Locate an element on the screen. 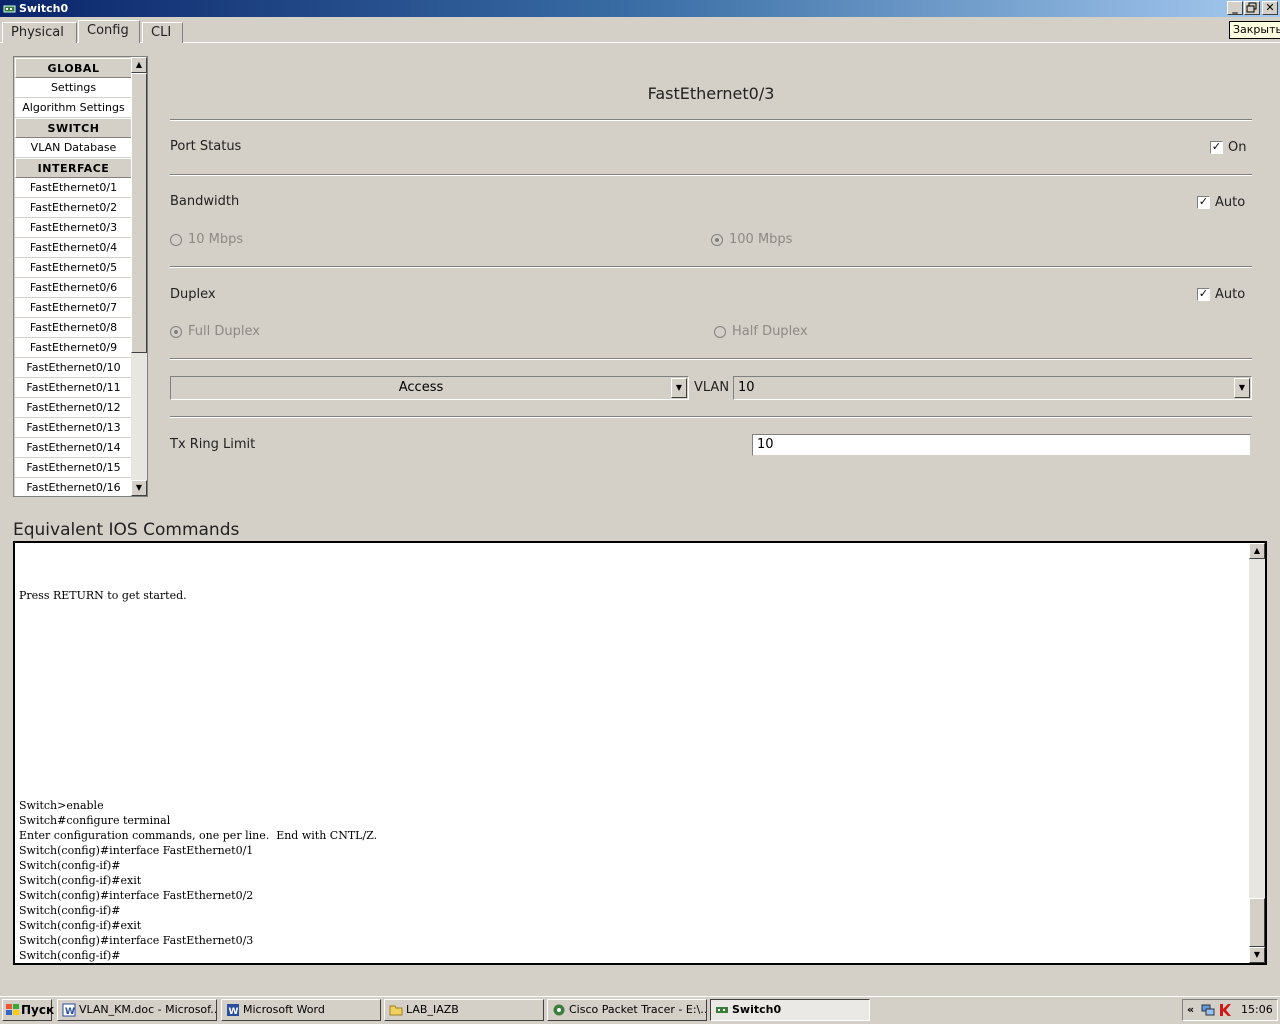 Image resolution: width=1280 pixels, height=1024 pixels. bandwidth-100-radio is located at coordinates (717, 240).